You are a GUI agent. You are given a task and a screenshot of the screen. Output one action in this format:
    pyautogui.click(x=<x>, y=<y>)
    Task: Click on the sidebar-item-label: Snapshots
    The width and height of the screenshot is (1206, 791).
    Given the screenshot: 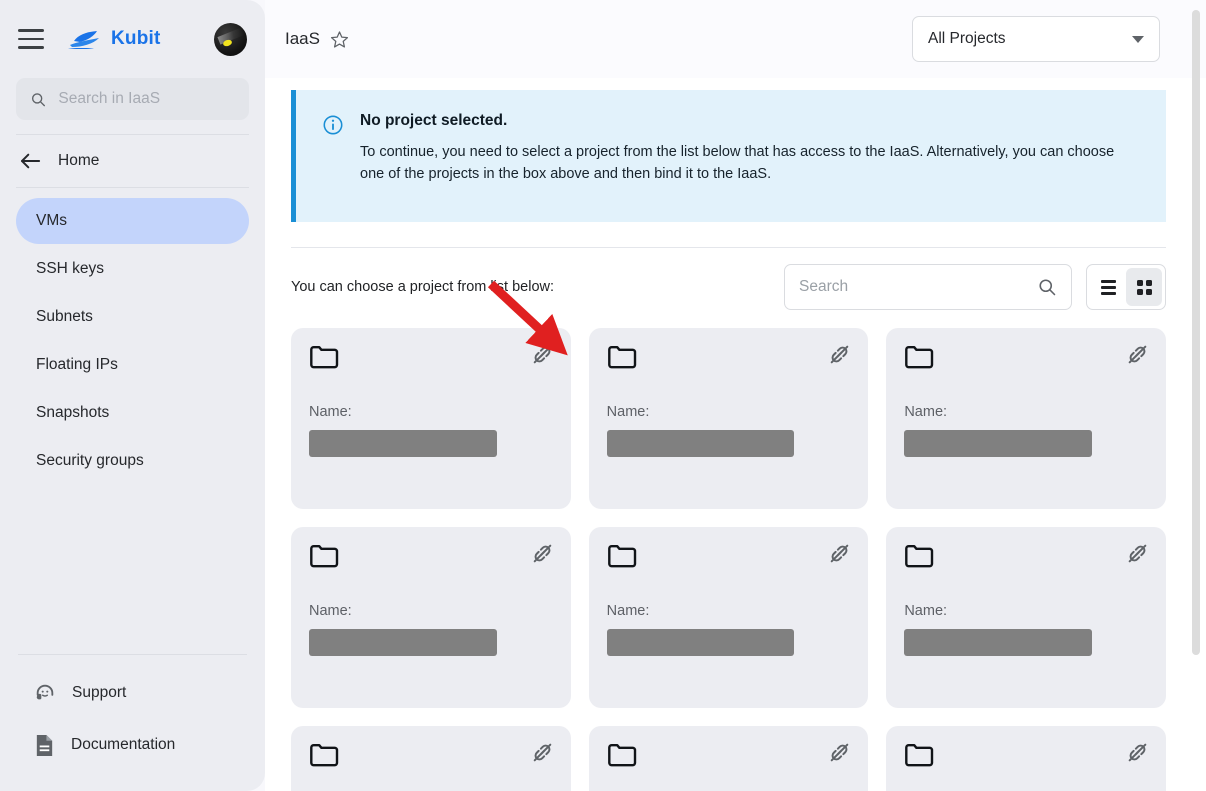 What is the action you would take?
    pyautogui.click(x=73, y=412)
    